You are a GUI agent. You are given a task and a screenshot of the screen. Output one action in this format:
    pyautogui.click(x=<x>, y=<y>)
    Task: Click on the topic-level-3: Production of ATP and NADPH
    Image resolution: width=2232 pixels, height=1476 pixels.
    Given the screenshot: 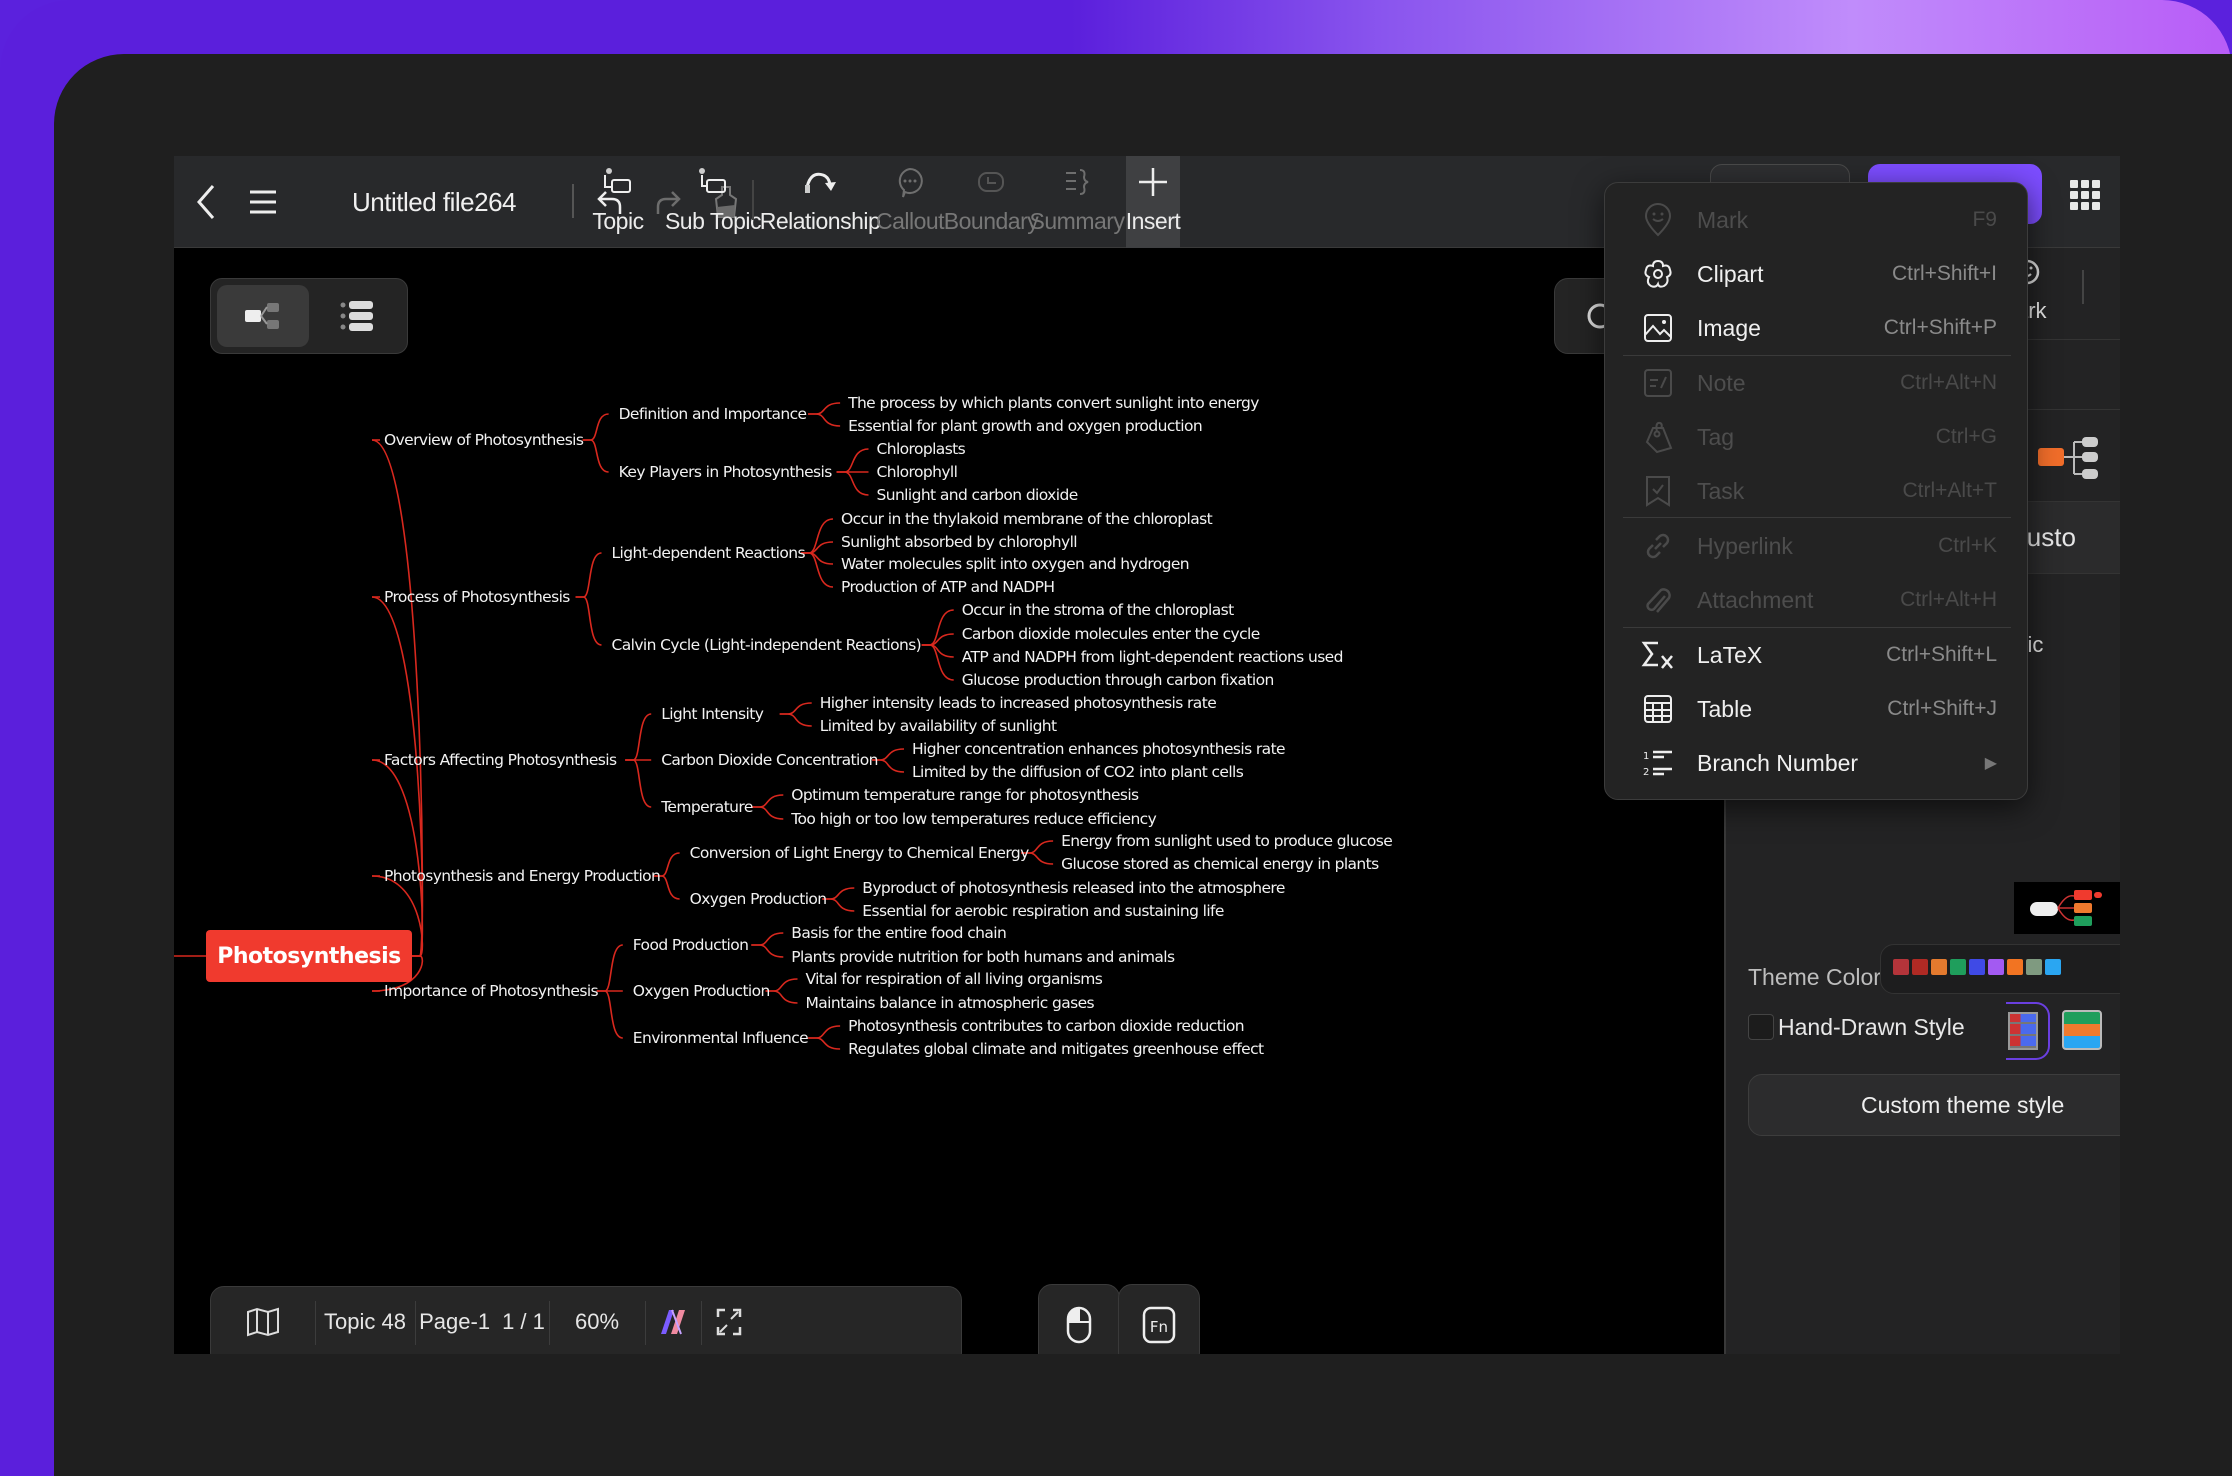 What is the action you would take?
    pyautogui.click(x=948, y=587)
    